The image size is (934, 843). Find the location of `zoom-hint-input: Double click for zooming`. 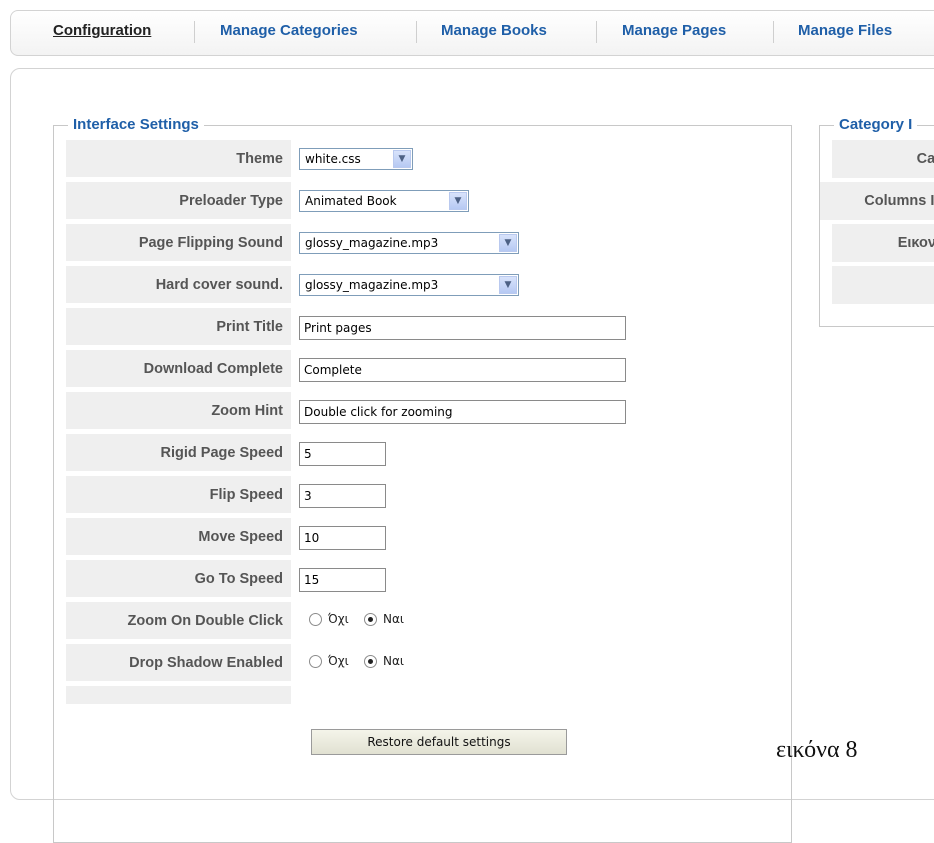

zoom-hint-input: Double click for zooming is located at coordinates (462, 412).